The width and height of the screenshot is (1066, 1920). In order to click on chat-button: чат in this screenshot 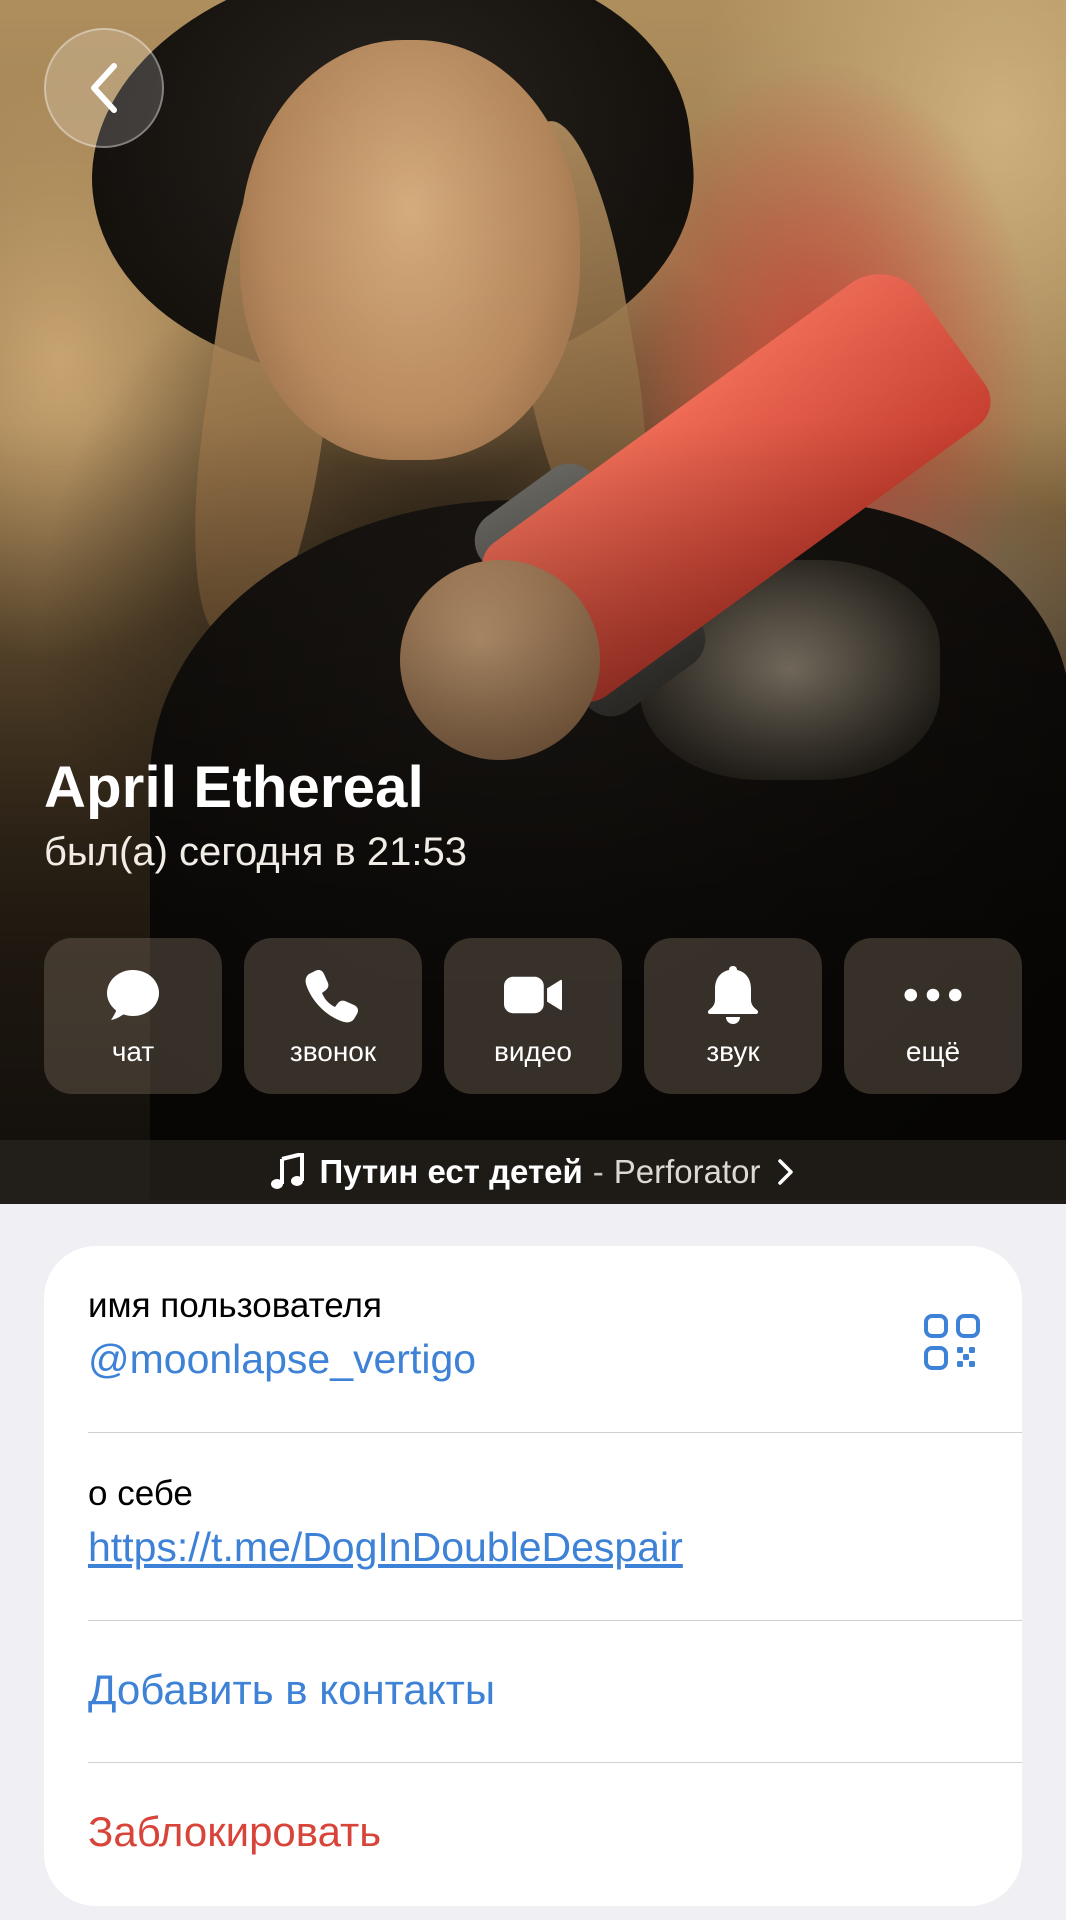, I will do `click(133, 1016)`.